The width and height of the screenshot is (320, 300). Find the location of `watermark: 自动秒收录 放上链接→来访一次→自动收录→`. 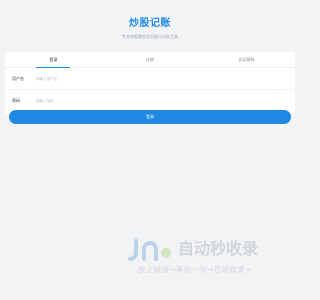

watermark: 自动秒收录 放上链接→来访一次→自动收录→ is located at coordinates (208, 257).